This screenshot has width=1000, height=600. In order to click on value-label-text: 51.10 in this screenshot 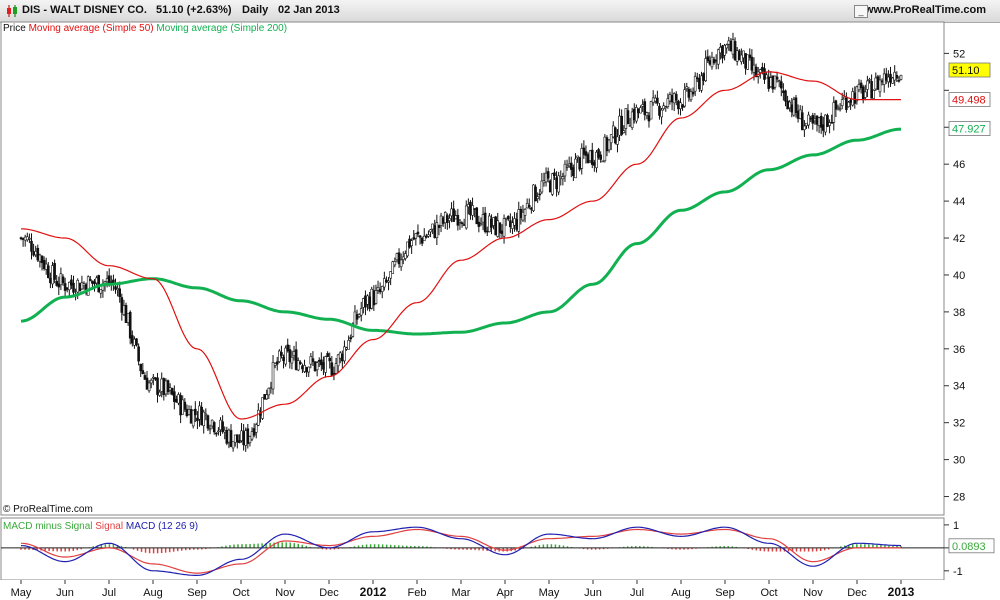, I will do `click(966, 71)`.